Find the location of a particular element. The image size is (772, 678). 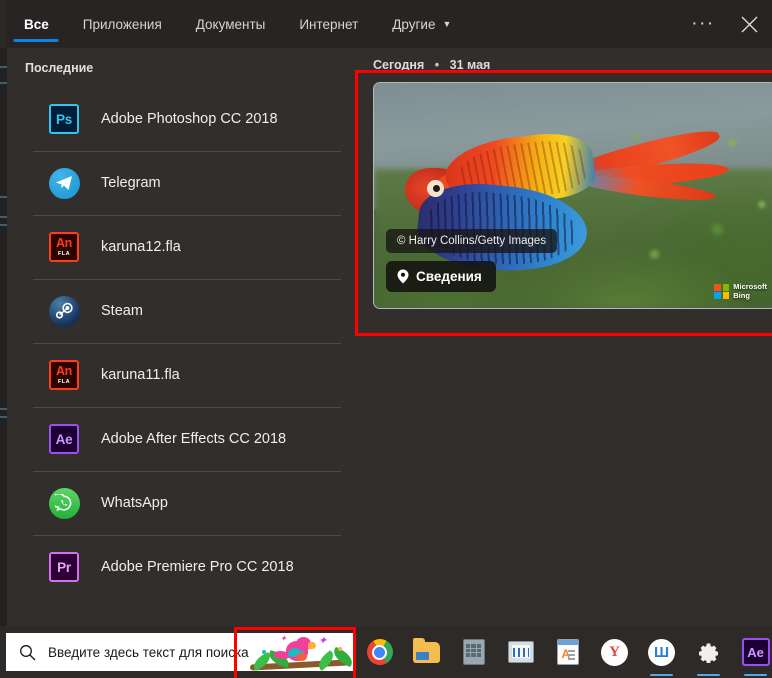

list-item-label: Telegram is located at coordinates (131, 183).